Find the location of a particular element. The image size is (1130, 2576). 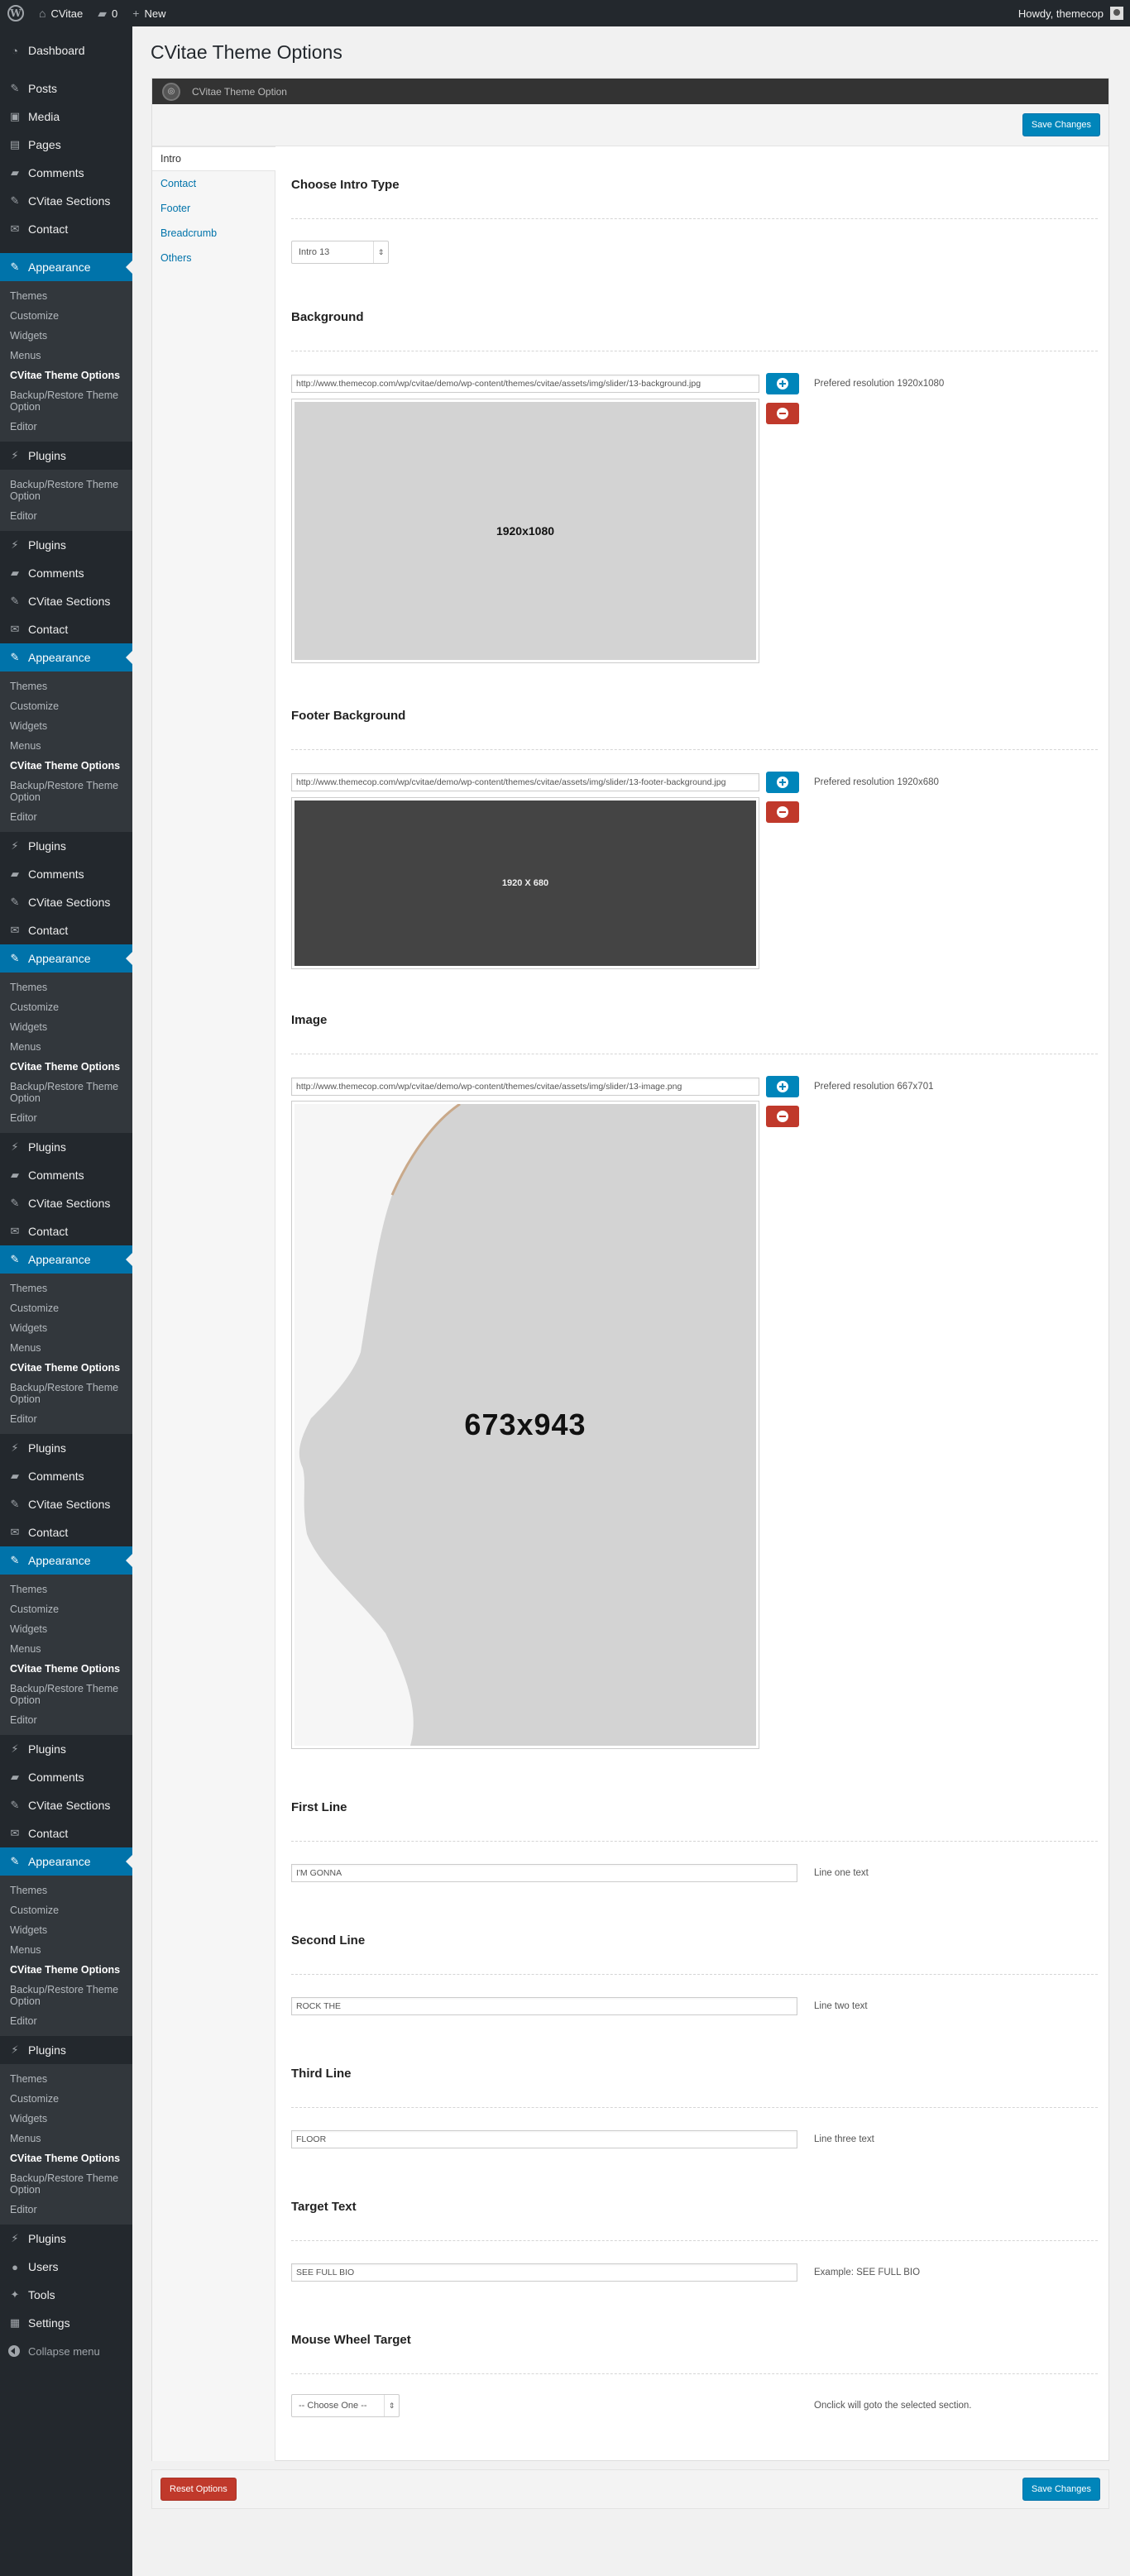

mouse-wheel-target-select: -- Choose One -- ⇕ is located at coordinates (345, 2405).